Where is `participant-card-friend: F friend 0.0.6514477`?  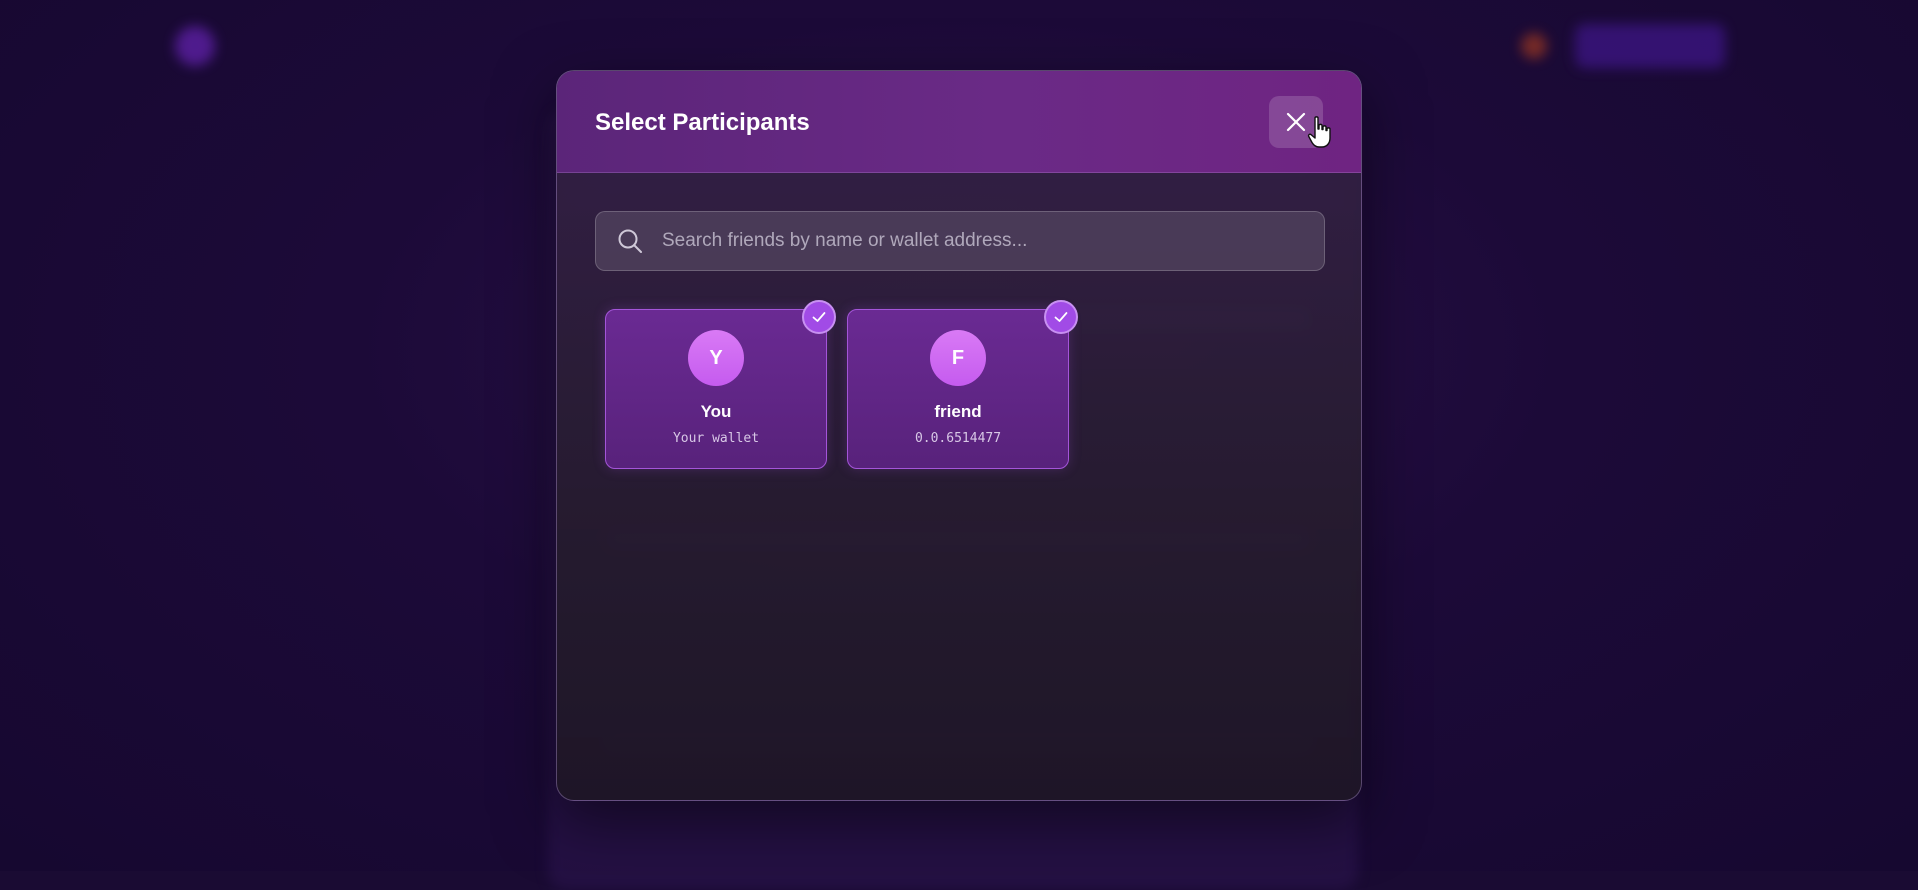 participant-card-friend: F friend 0.0.6514477 is located at coordinates (958, 389).